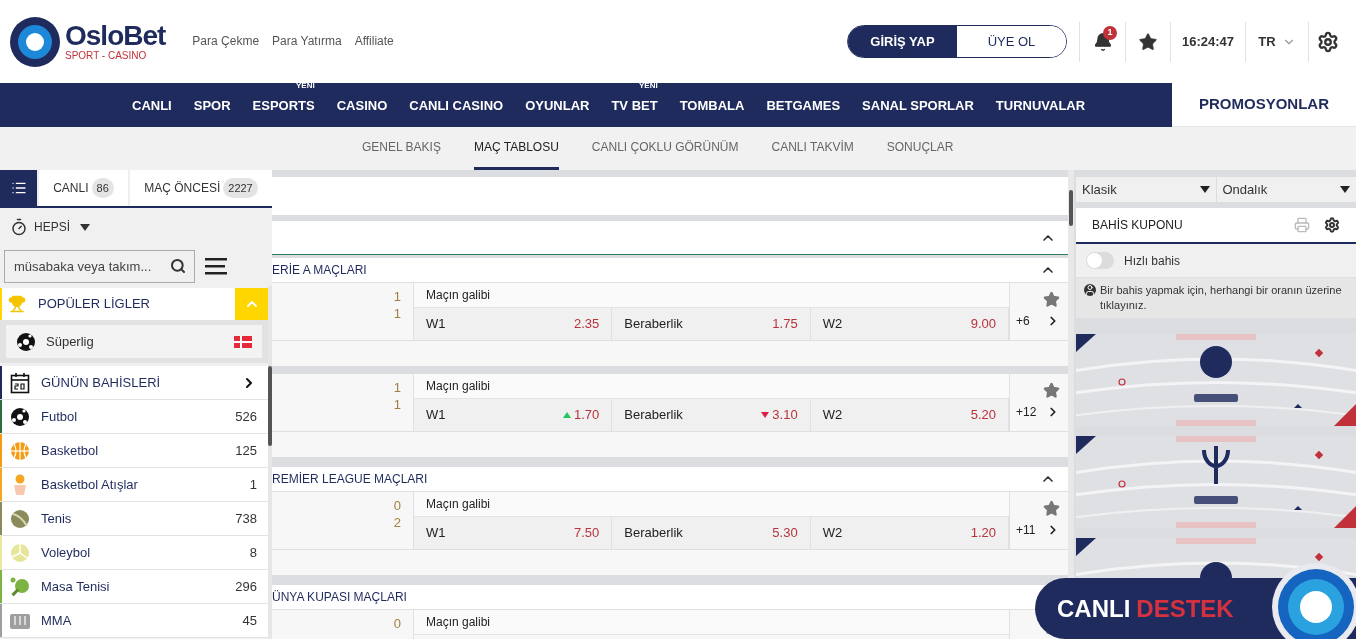 This screenshot has width=1356, height=639. Describe the element at coordinates (1040, 105) in the screenshot. I see `nav-link: TURNUVALAR` at that location.